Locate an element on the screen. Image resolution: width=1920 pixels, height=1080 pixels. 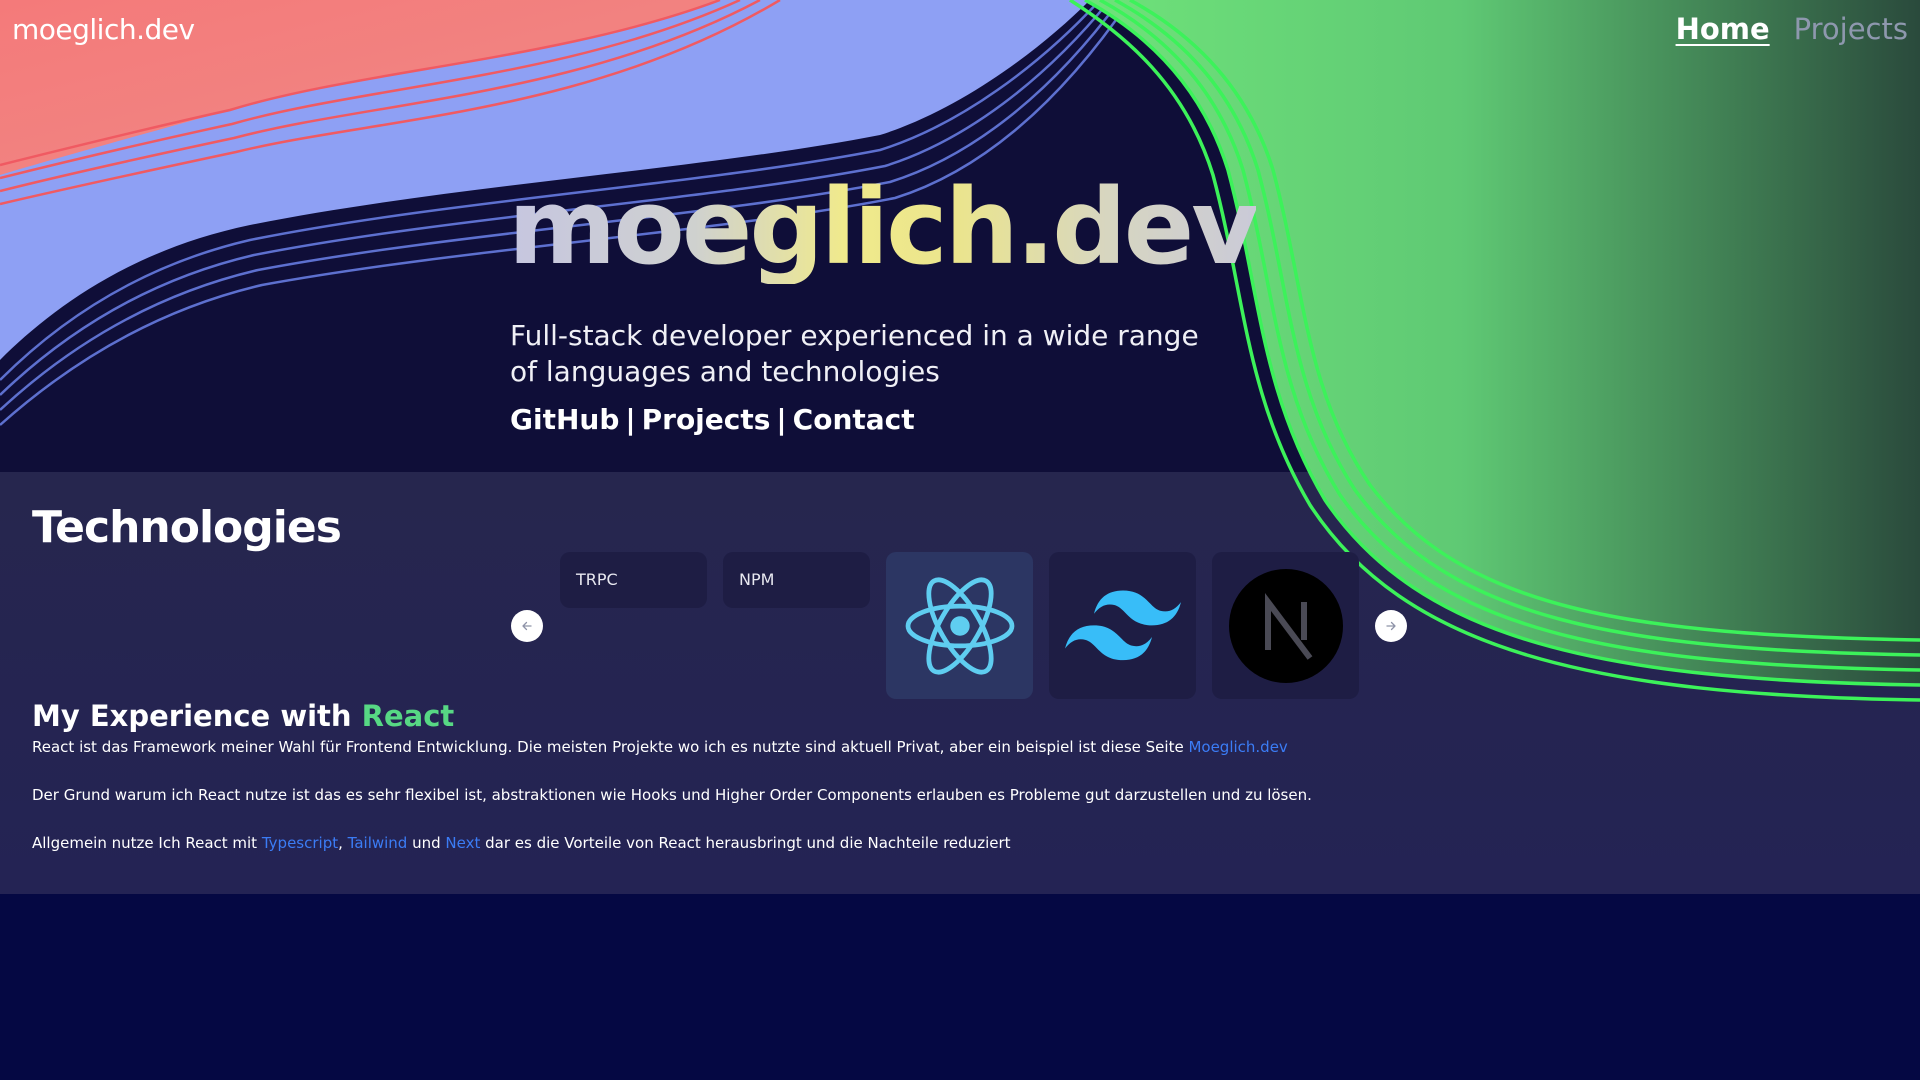
tech-card-label: NPM is located at coordinates (757, 579).